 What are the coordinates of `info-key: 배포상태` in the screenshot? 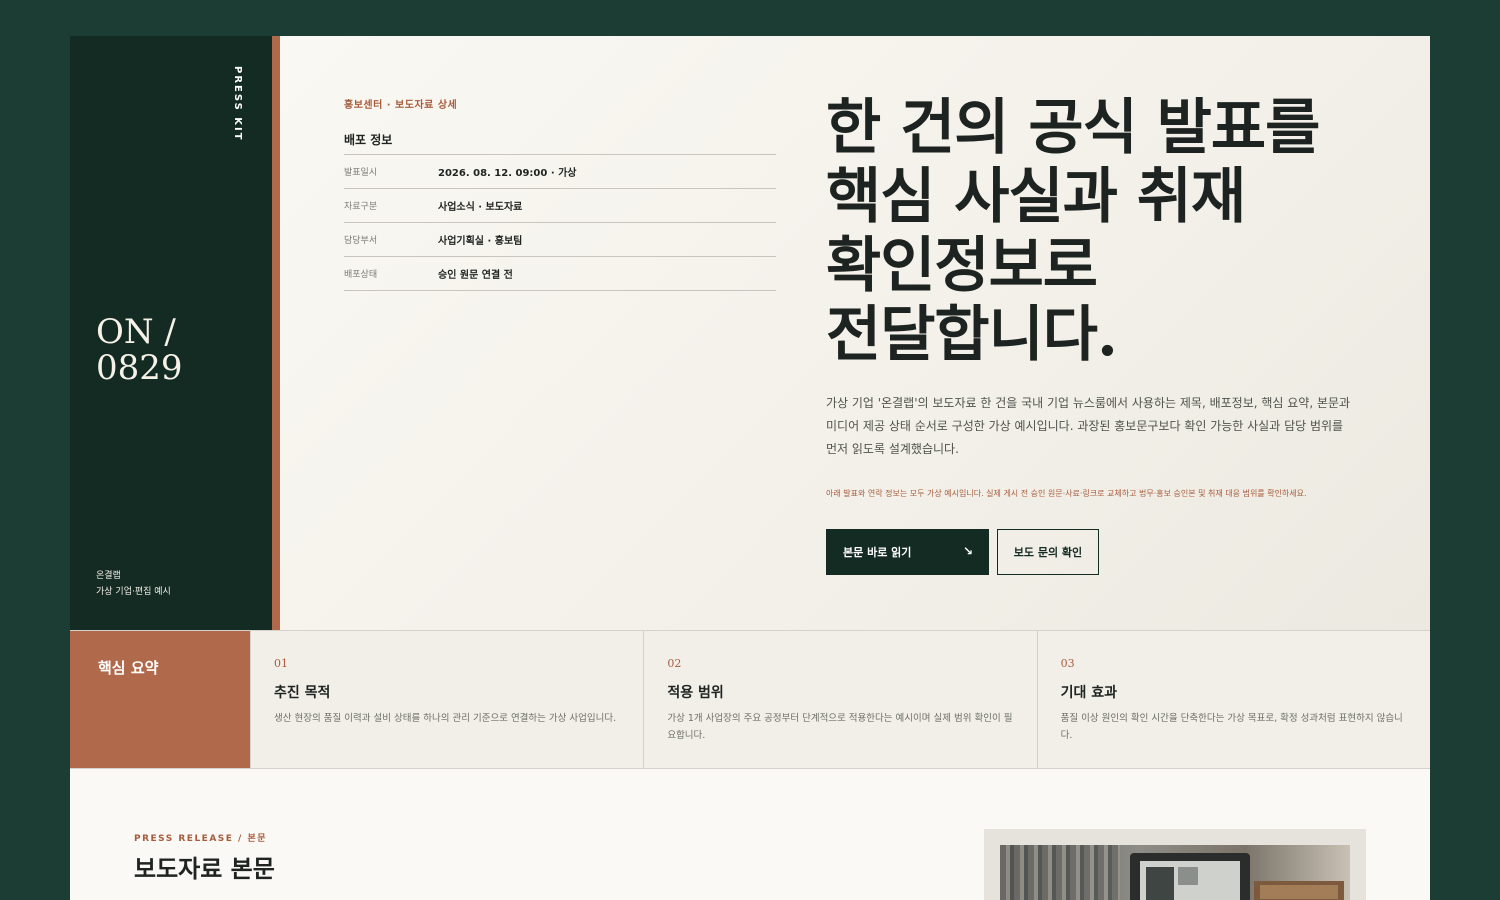 It's located at (361, 275).